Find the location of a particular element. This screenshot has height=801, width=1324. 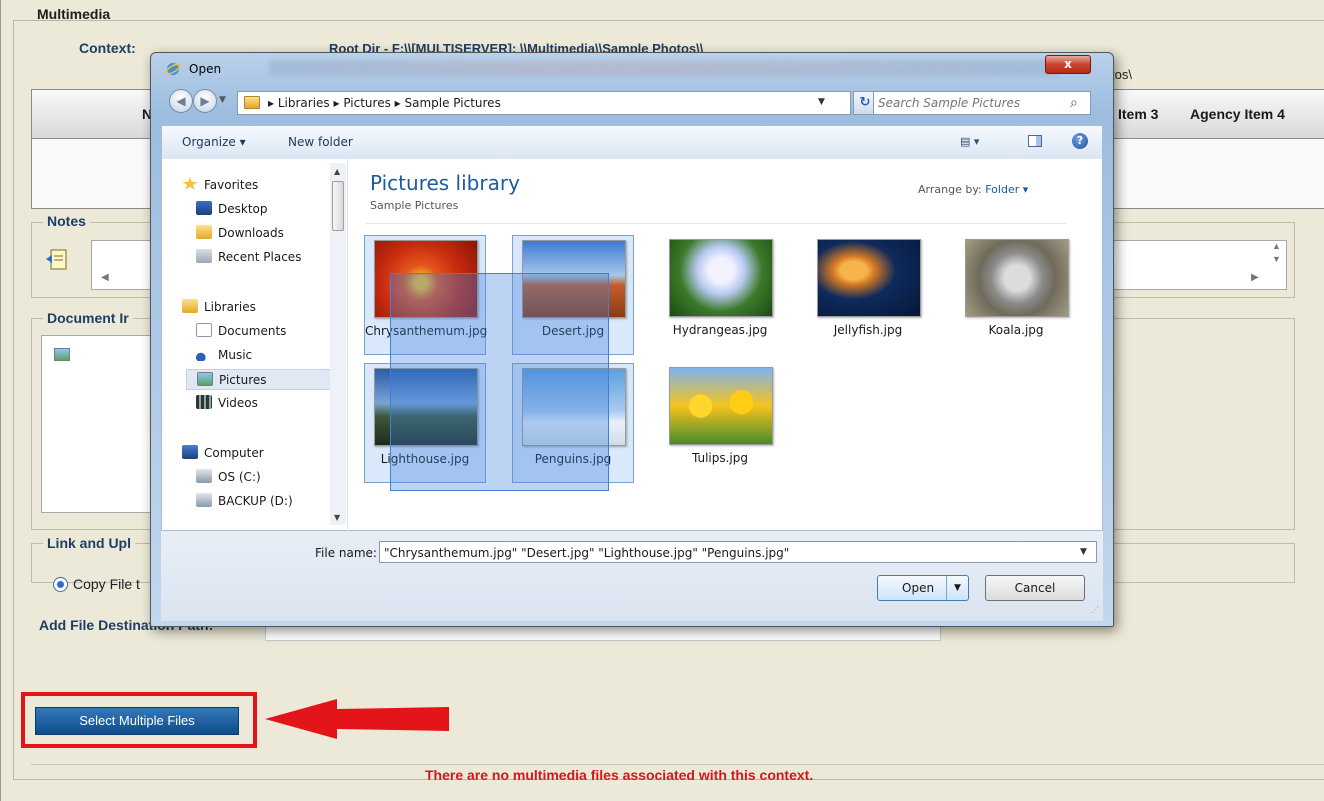

scroll-up-icon: ▲ is located at coordinates (337, 171).